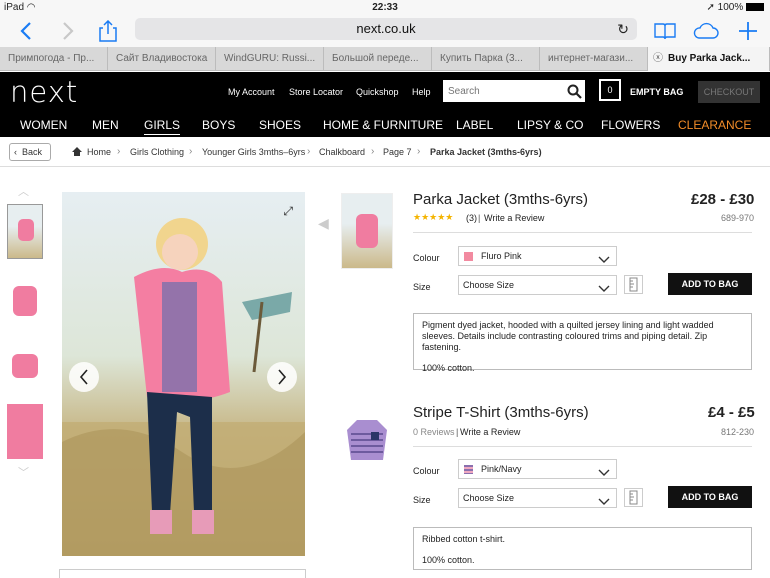  I want to click on checkout-button: CHECKOUT, so click(729, 92).